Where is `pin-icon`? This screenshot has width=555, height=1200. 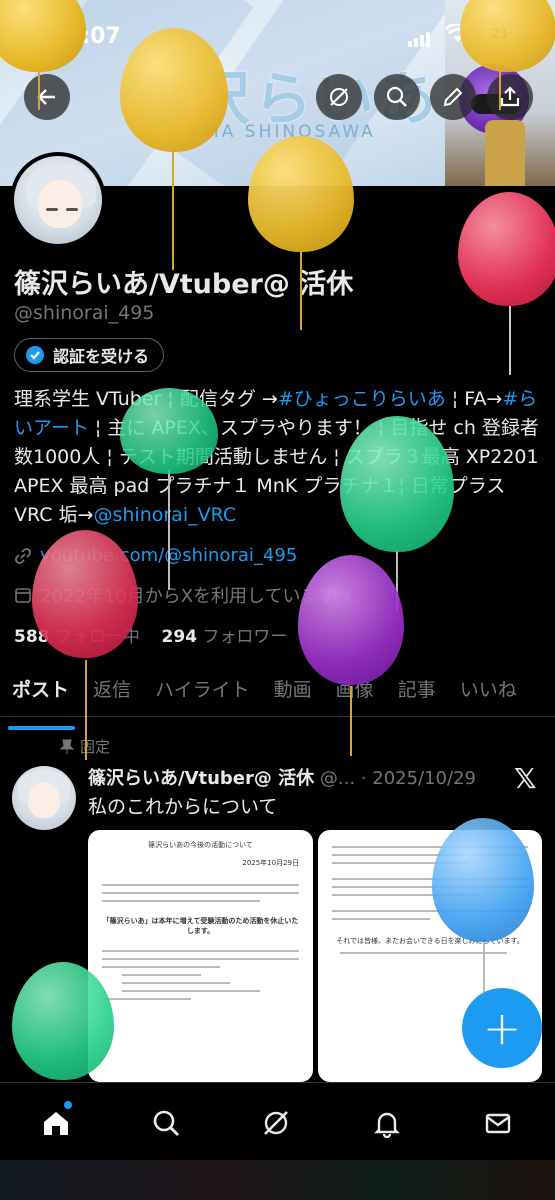
pin-icon is located at coordinates (67, 746).